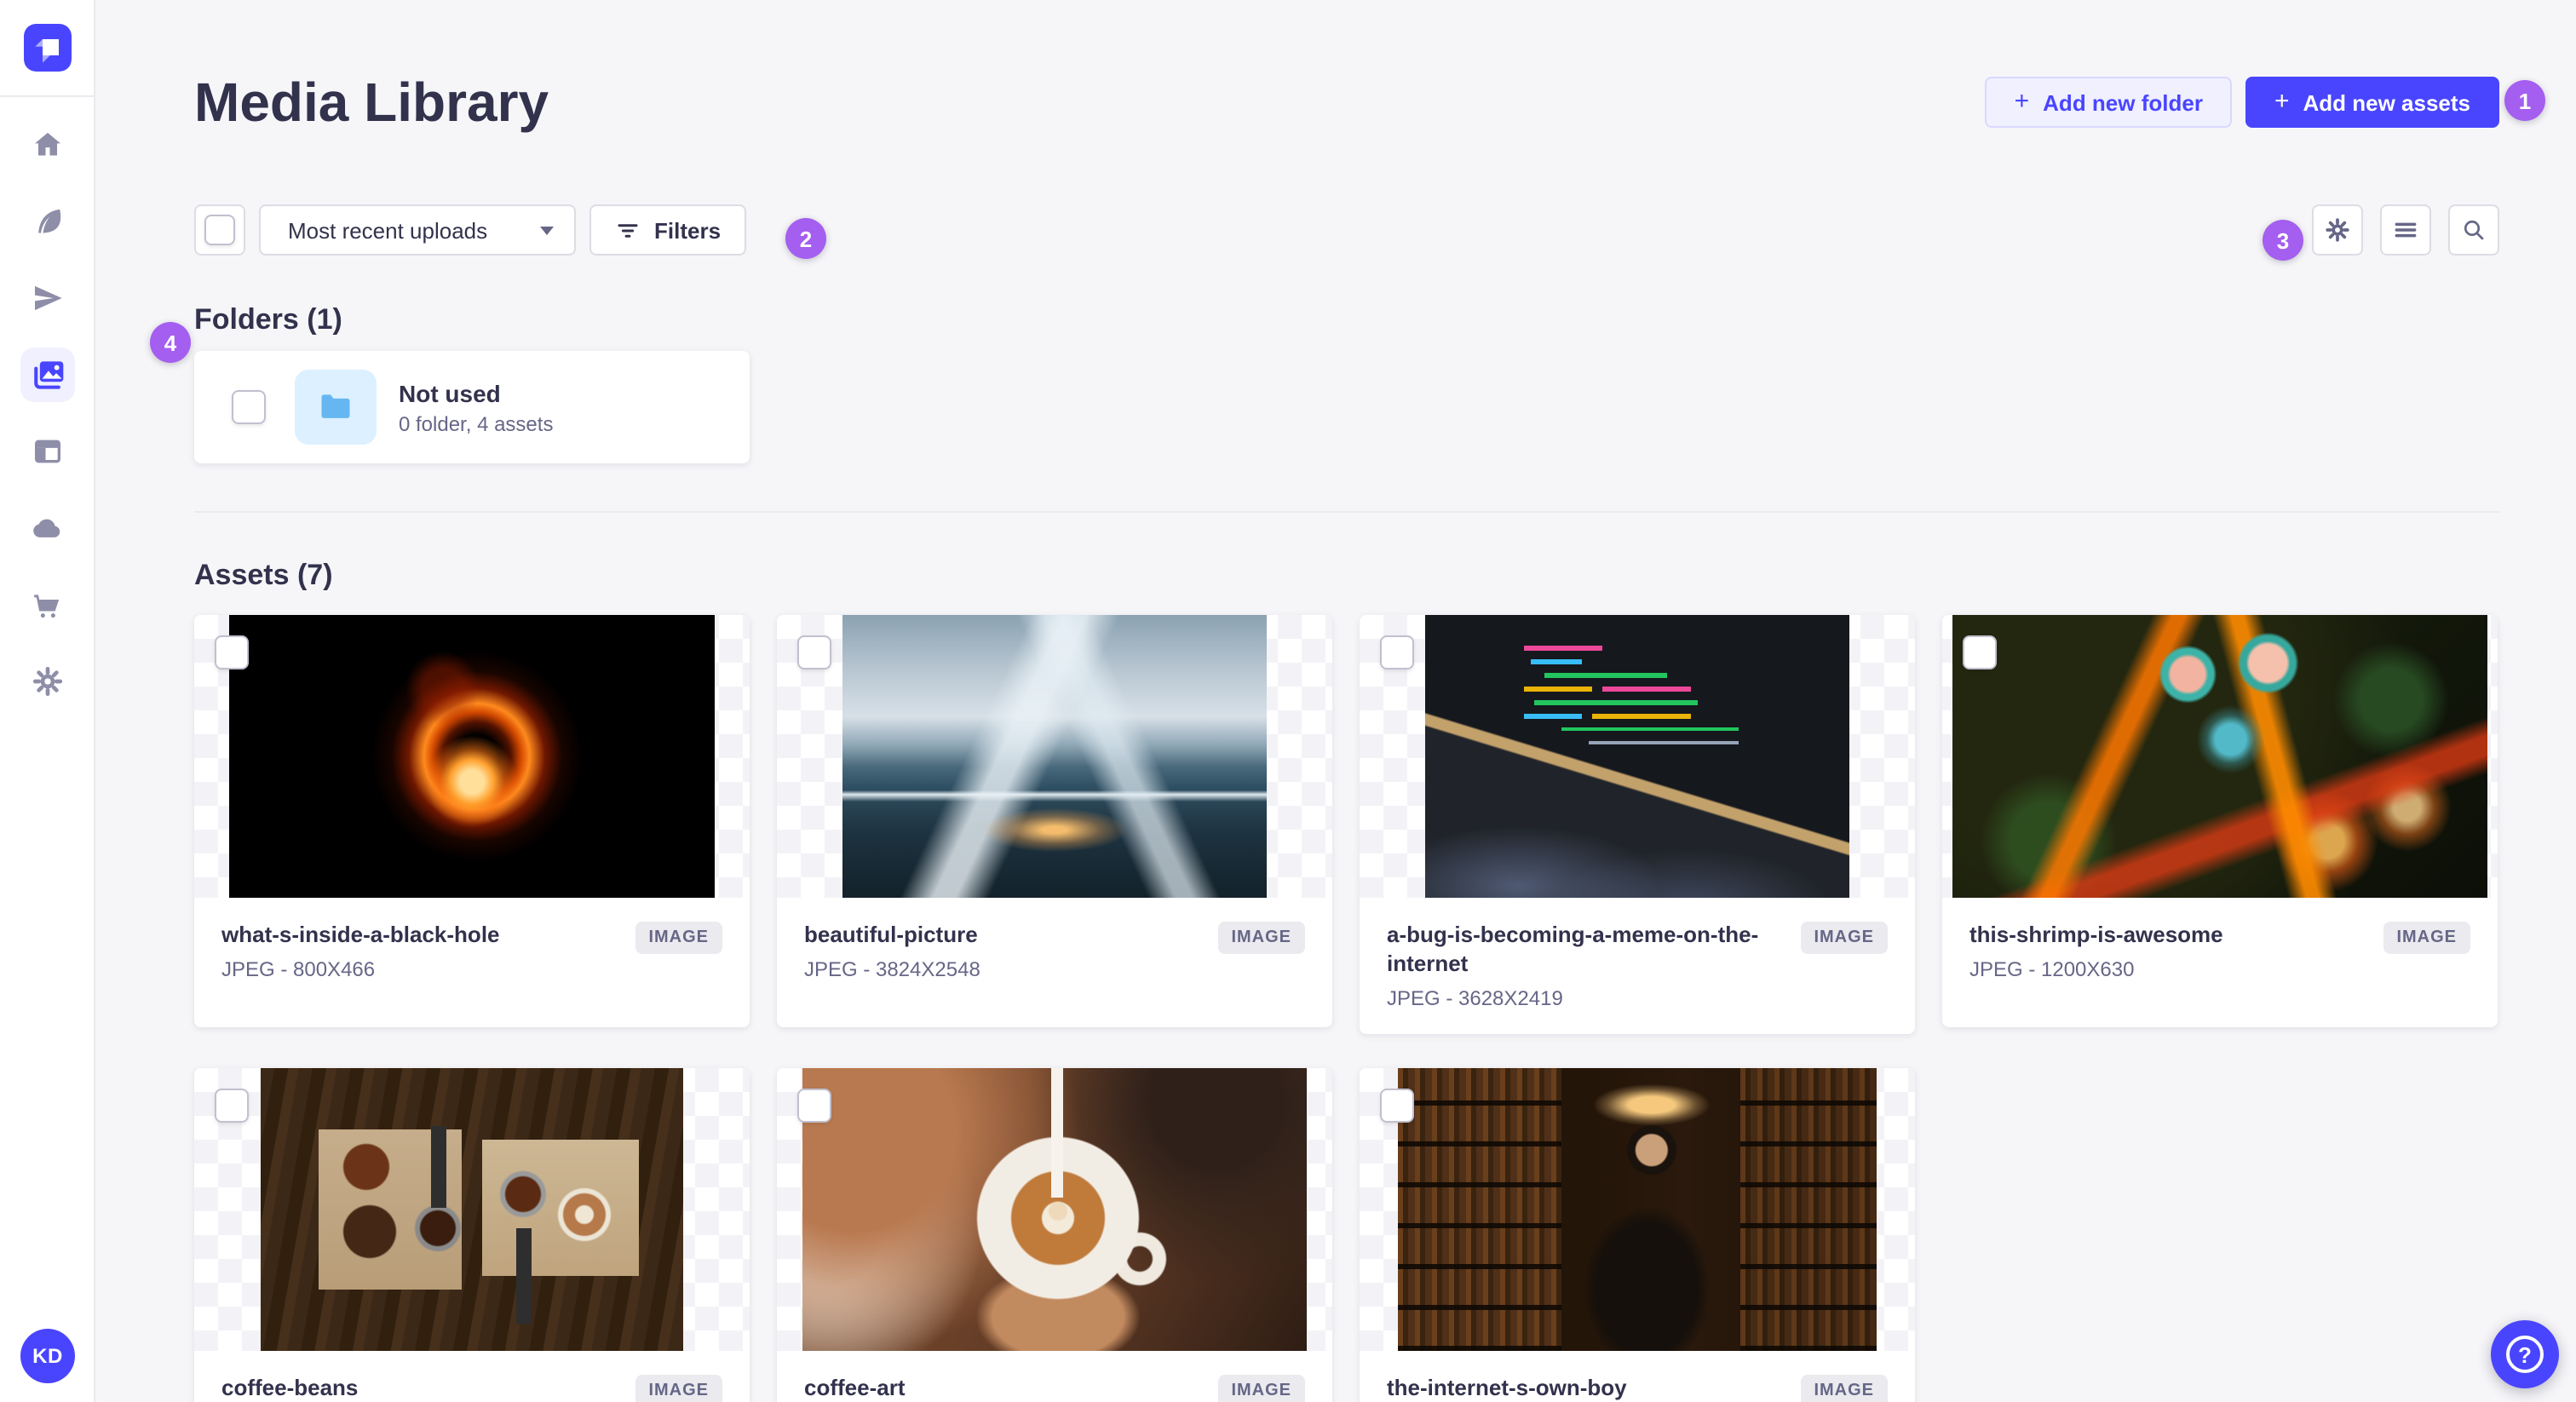 The width and height of the screenshot is (2576, 1402). I want to click on asset-card: coffee-art JPEG - 5824X3259 IMAGE, so click(1055, 1235).